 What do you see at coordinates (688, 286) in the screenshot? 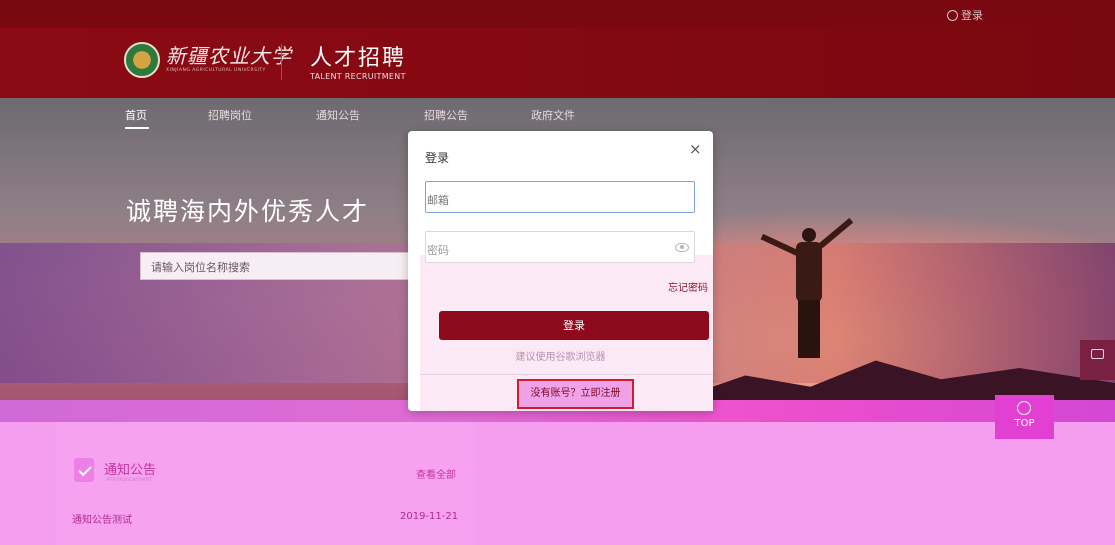
I see `forgot-password-link: 忘记密码` at bounding box center [688, 286].